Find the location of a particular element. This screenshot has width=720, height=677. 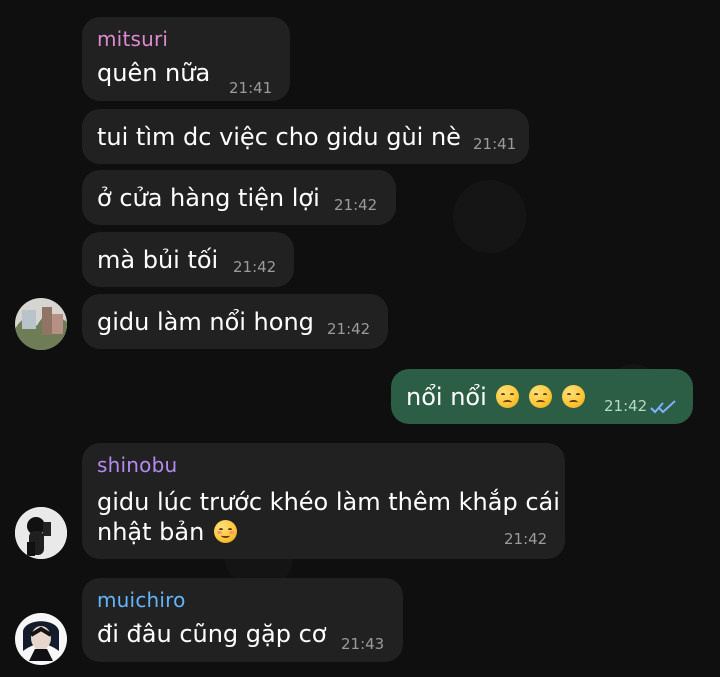

sender-name-mitsuri: mitsuri is located at coordinates (132, 39).